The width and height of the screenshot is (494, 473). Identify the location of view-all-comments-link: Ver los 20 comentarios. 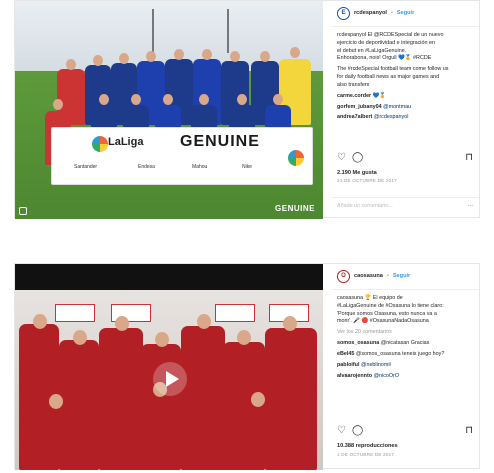
(405, 333).